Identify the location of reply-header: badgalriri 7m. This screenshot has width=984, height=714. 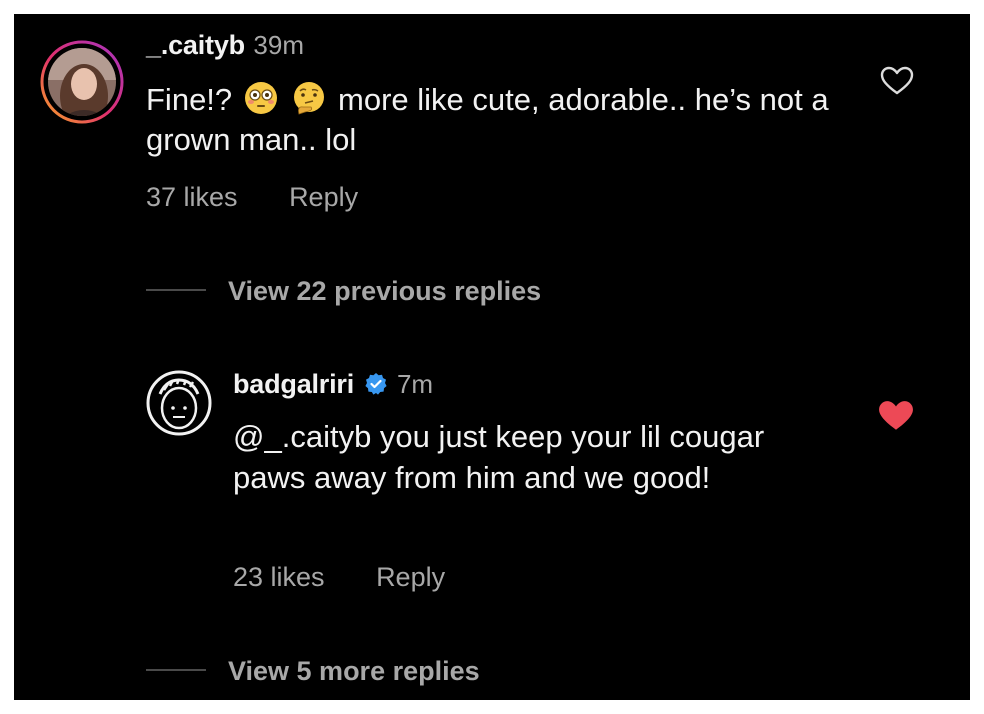
(333, 384).